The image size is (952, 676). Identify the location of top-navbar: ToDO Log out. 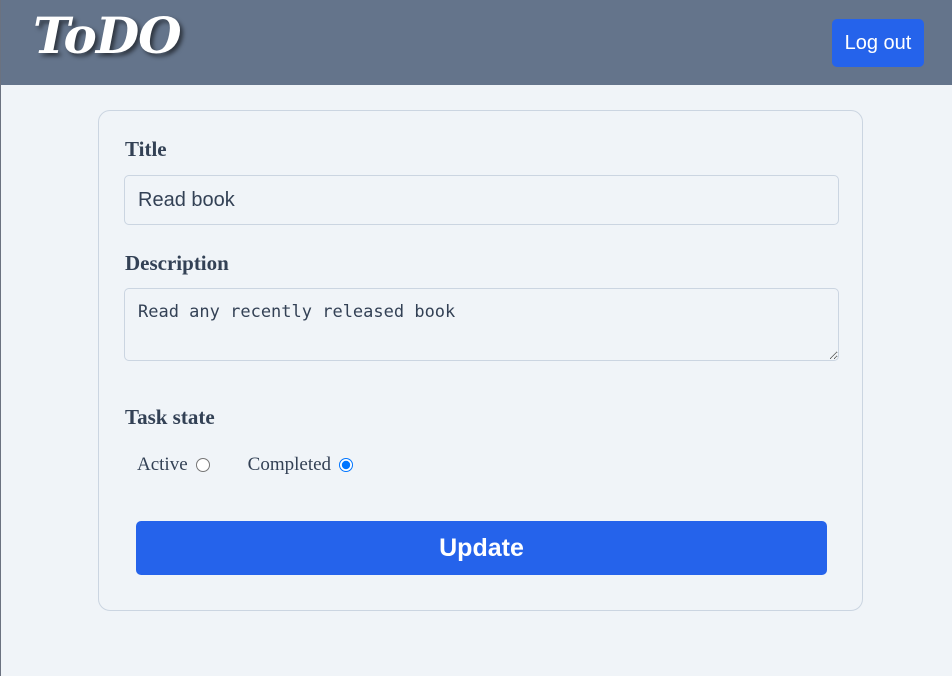
(476, 42).